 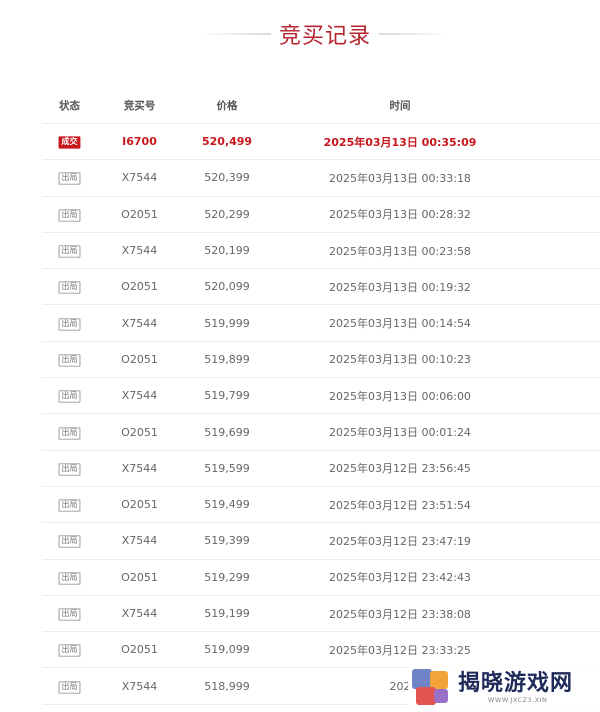 I want to click on column-header-time: 时间, so click(x=400, y=106).